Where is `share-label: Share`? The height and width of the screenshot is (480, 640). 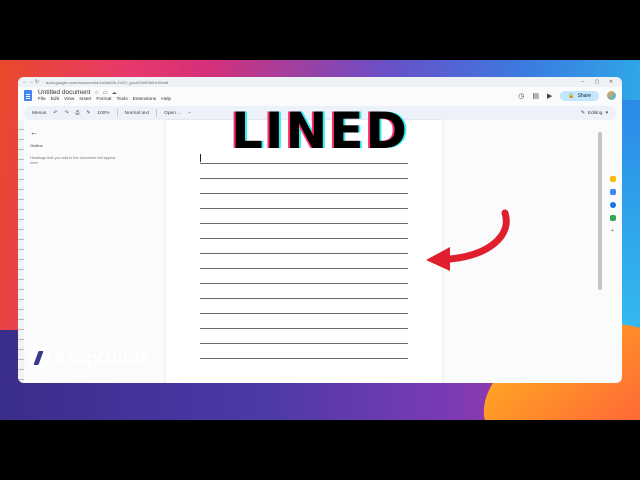 share-label: Share is located at coordinates (584, 95).